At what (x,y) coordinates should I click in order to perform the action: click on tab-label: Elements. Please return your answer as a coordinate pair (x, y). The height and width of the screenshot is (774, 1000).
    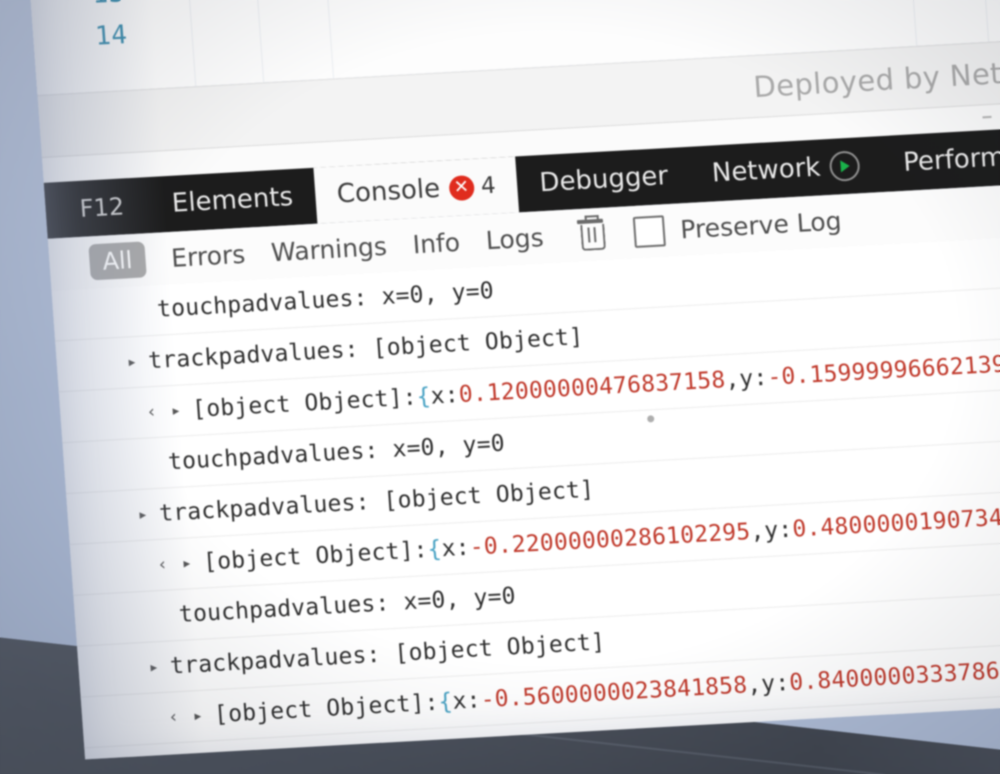
    Looking at the image, I should click on (232, 200).